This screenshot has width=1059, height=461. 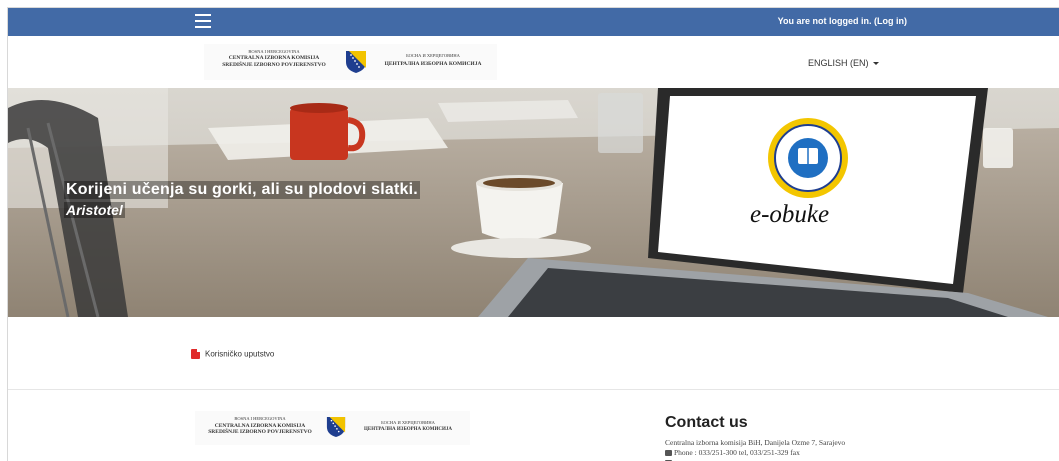 What do you see at coordinates (240, 354) in the screenshot?
I see `user-manual-label: Korisničko uputstvo` at bounding box center [240, 354].